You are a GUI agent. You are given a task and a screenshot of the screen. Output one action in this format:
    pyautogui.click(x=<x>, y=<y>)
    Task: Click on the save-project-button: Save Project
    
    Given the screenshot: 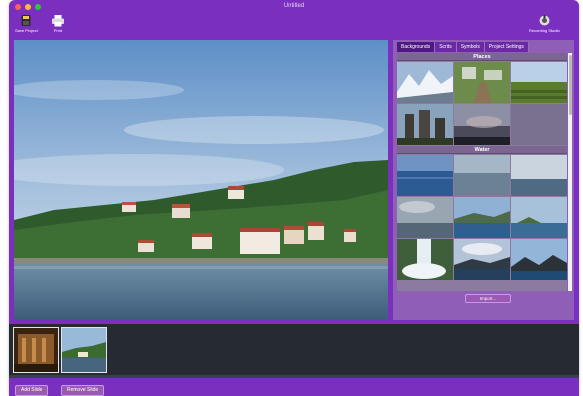 What is the action you would take?
    pyautogui.click(x=26, y=23)
    